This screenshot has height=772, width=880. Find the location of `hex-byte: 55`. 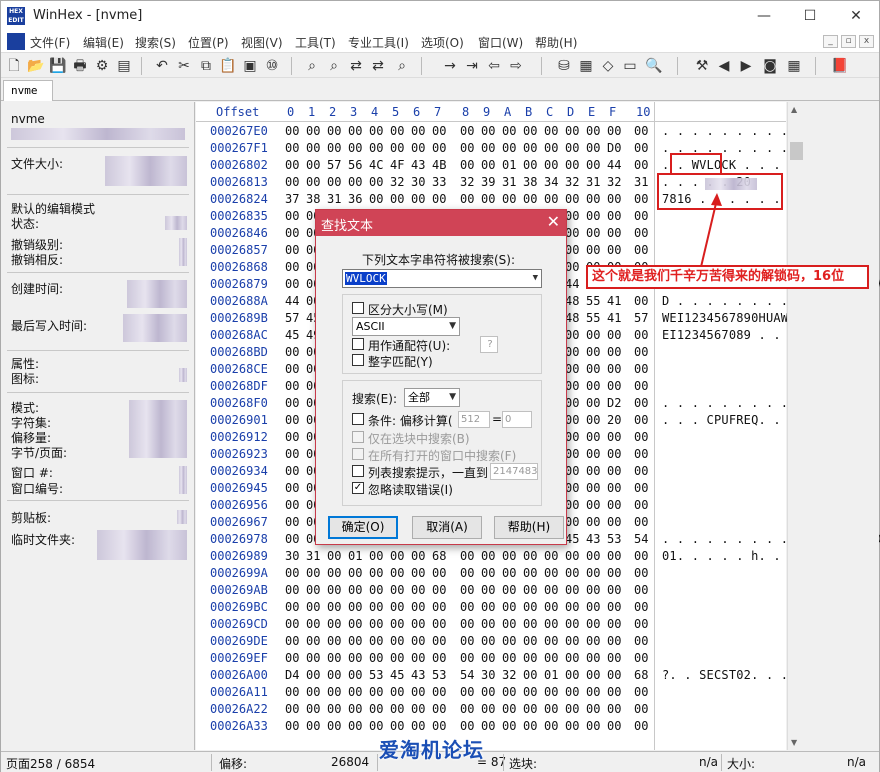

hex-byte: 55 is located at coordinates (593, 301).